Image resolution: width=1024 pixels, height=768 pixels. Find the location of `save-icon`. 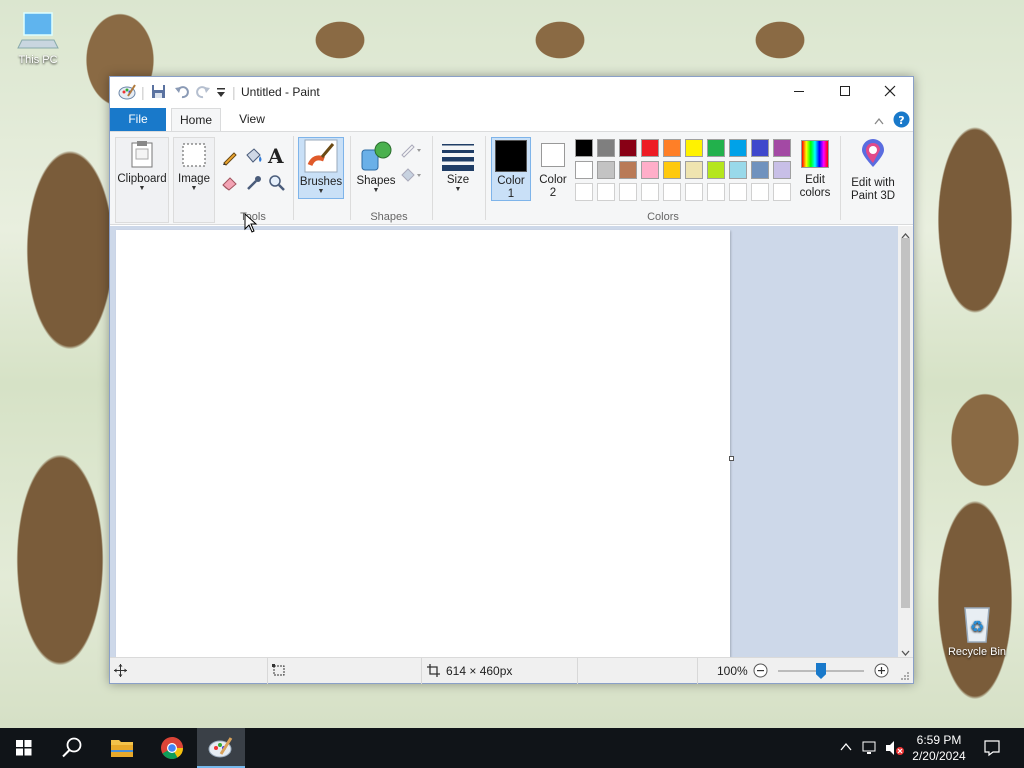

save-icon is located at coordinates (158, 92).